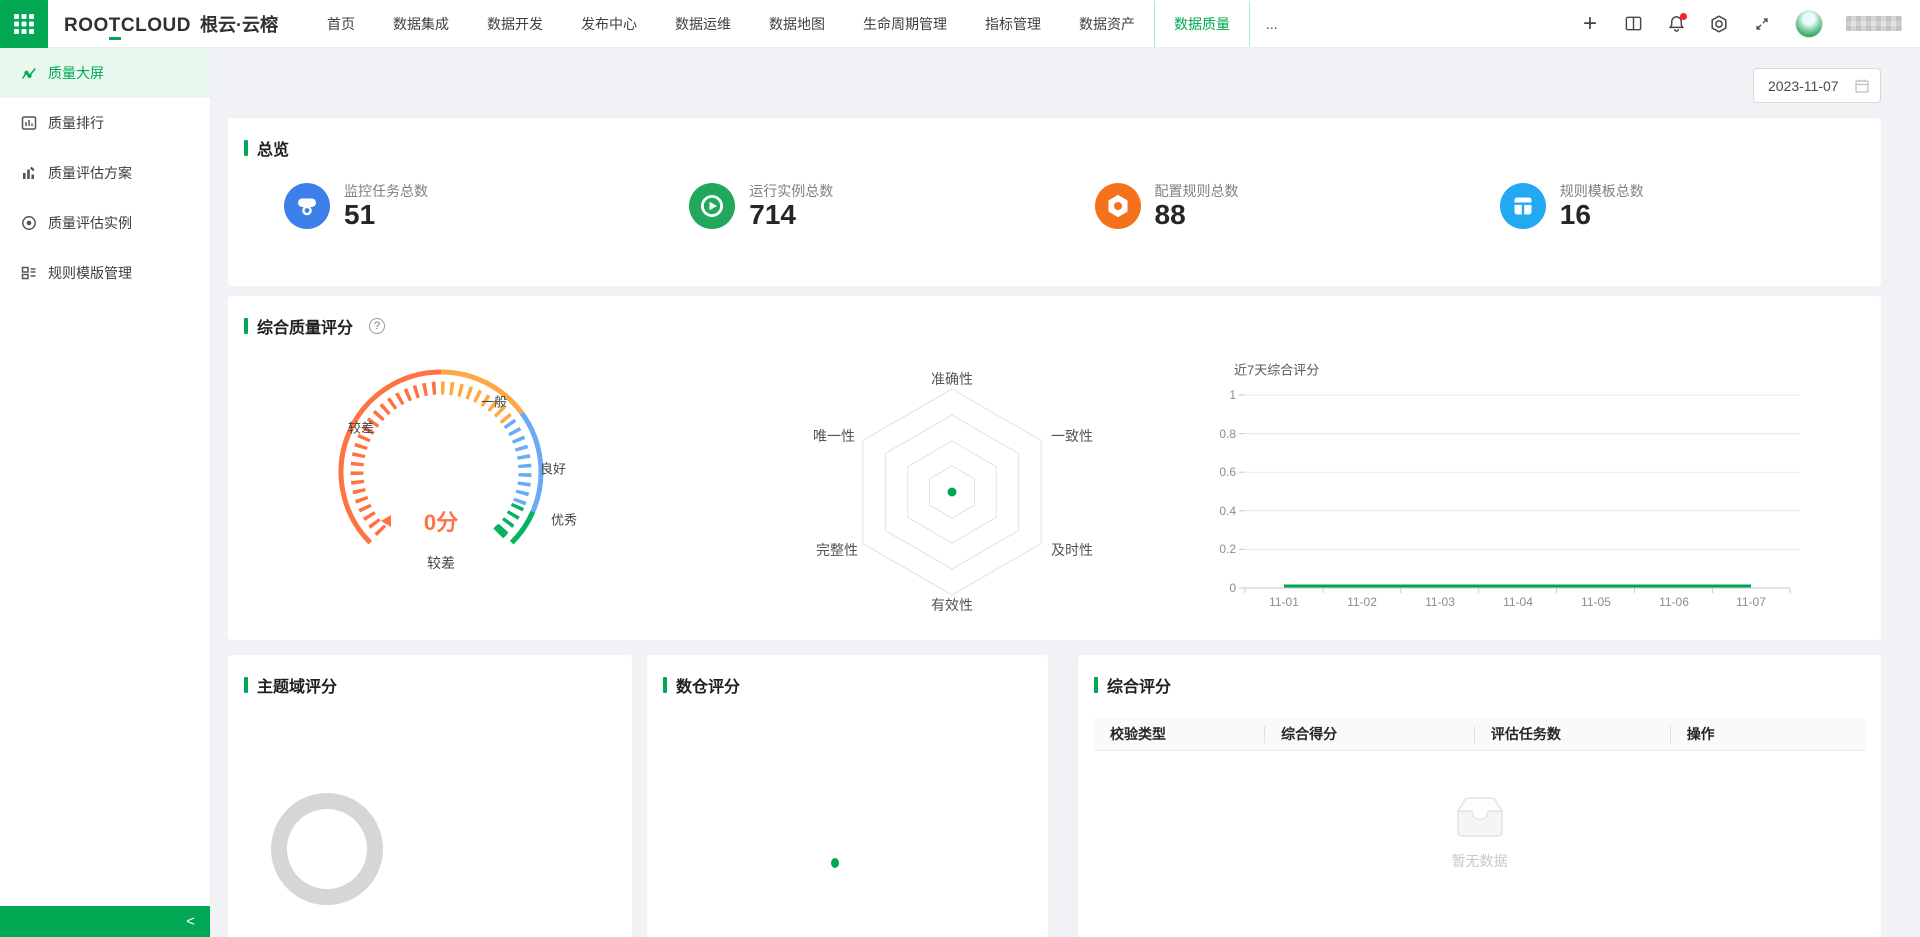 The image size is (1920, 937). Describe the element at coordinates (1676, 23) in the screenshot. I see `notification-bell-icon` at that location.